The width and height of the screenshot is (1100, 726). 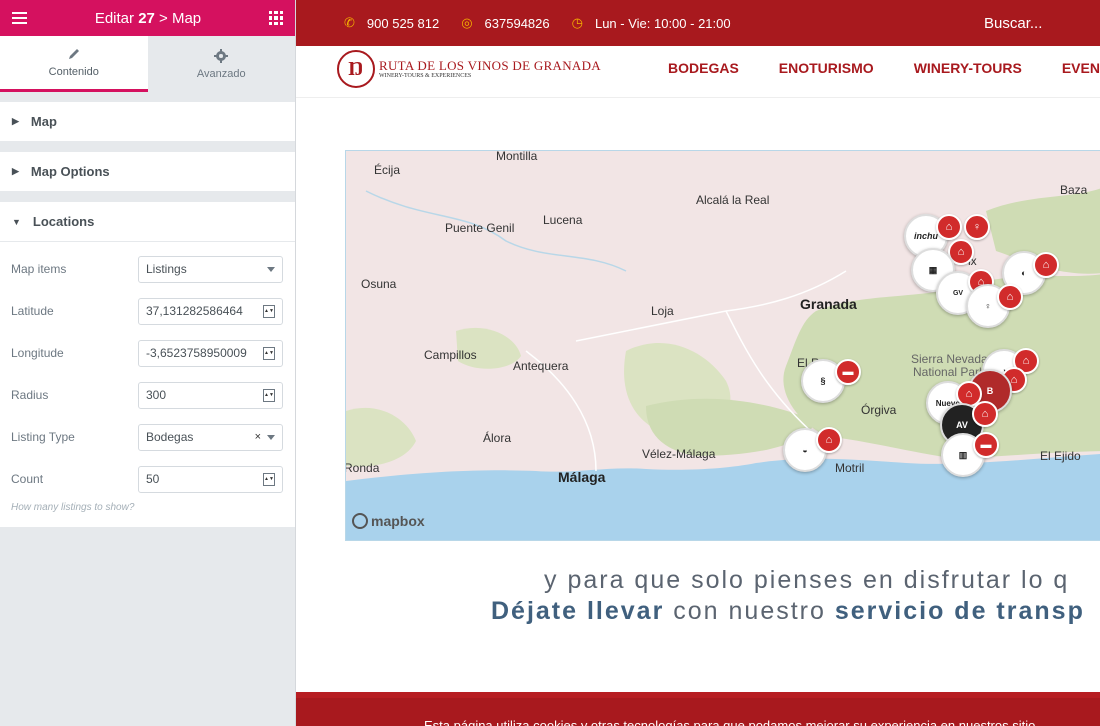 I want to click on place-label: Ronda, so click(x=362, y=468).